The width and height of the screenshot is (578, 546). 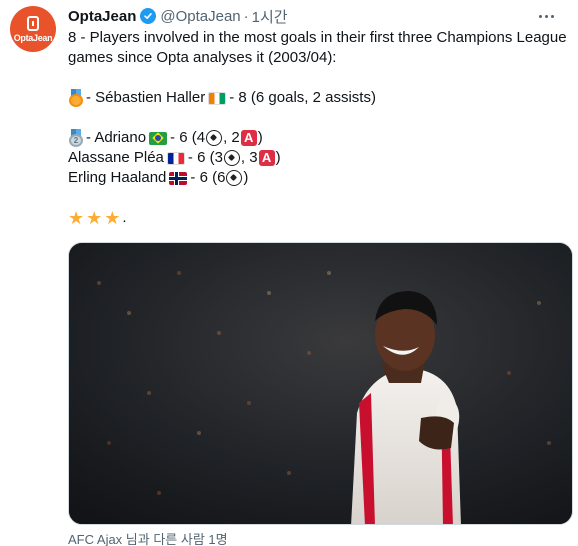 What do you see at coordinates (260, 137) in the screenshot?
I see `adriano-text-d: )` at bounding box center [260, 137].